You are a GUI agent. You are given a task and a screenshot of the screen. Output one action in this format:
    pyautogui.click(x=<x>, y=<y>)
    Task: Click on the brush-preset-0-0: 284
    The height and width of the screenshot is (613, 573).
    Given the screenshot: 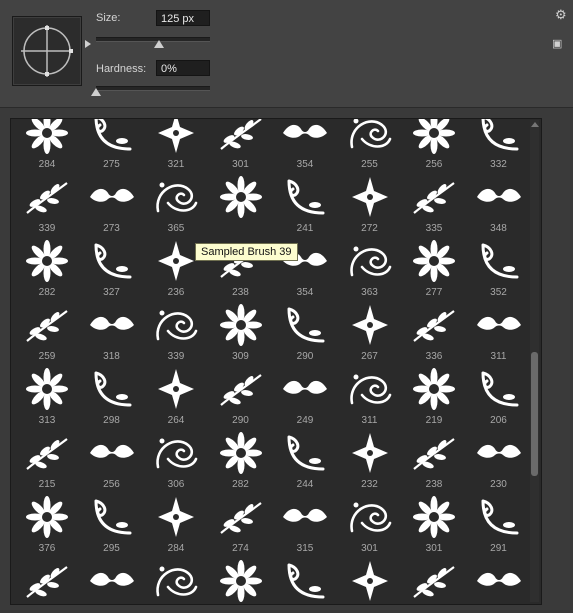 What is the action you would take?
    pyautogui.click(x=47, y=146)
    